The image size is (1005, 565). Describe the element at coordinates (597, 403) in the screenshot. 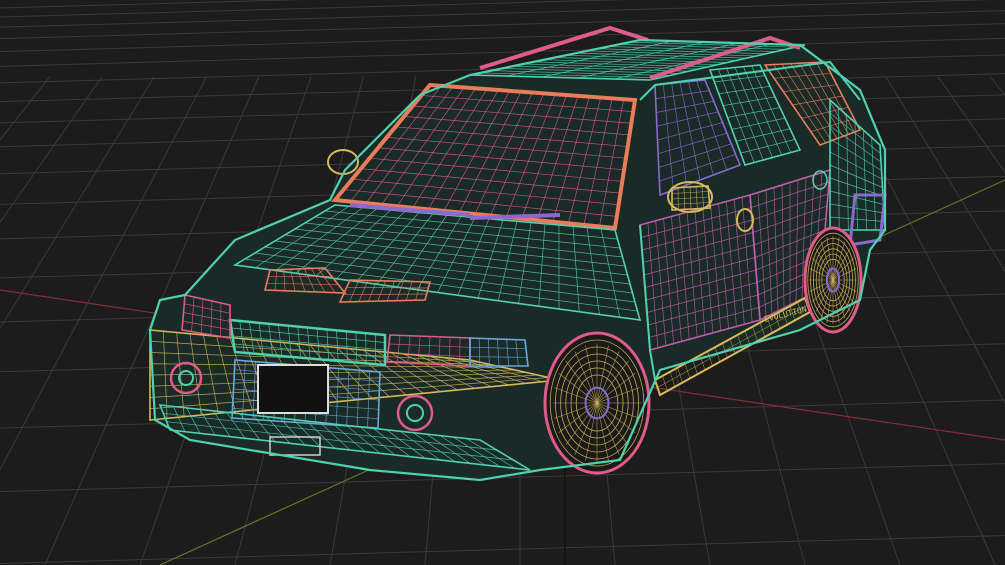

I see `front-wheel` at that location.